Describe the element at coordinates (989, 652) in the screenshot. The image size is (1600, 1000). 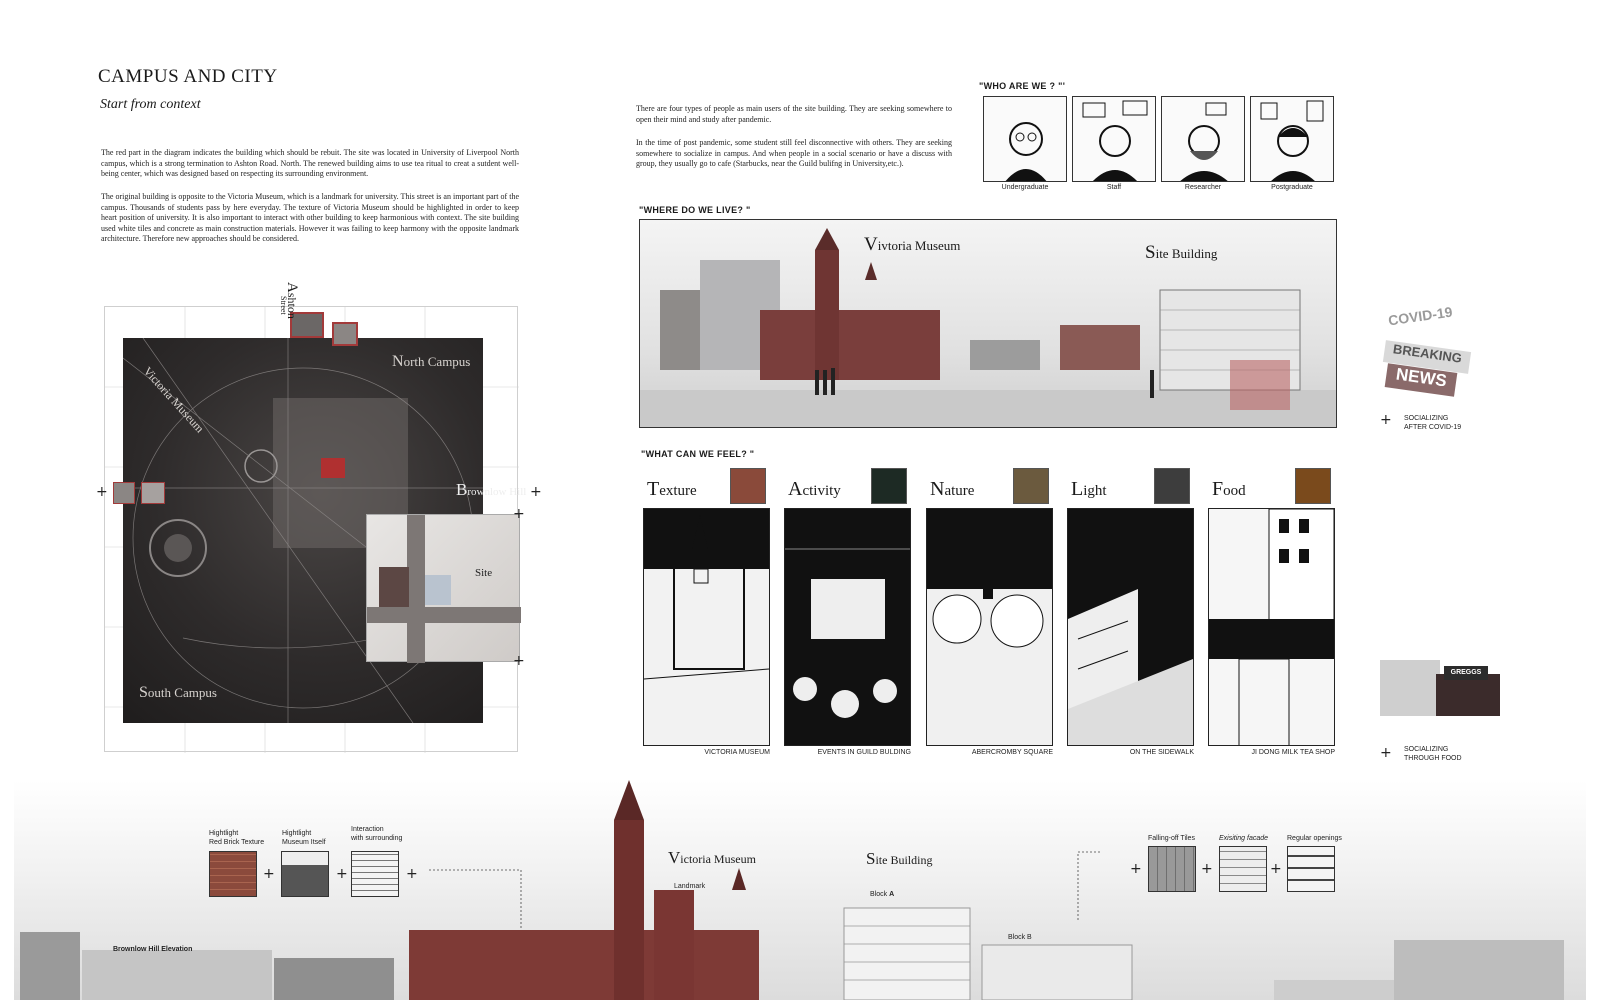
I see `tree-sketch-icon` at that location.